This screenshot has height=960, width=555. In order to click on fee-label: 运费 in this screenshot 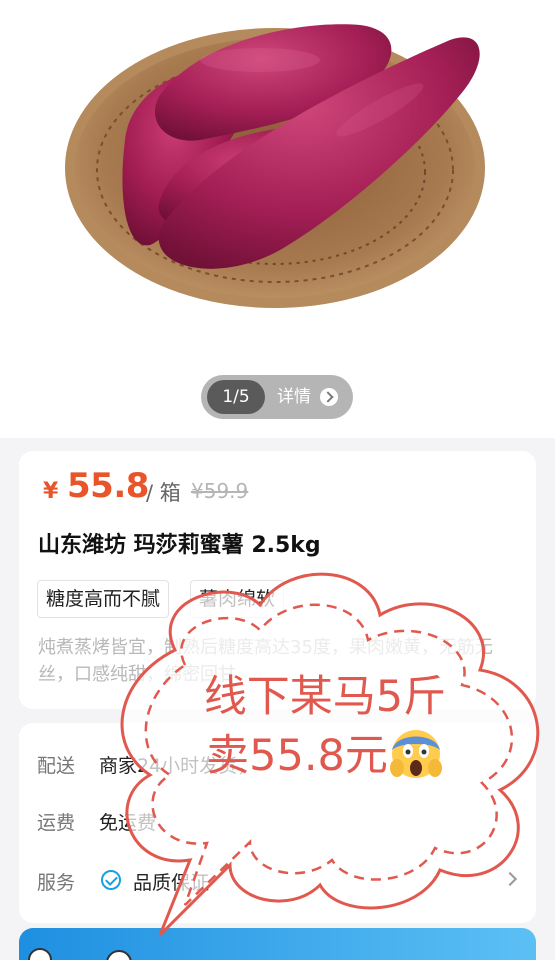, I will do `click(56, 823)`.